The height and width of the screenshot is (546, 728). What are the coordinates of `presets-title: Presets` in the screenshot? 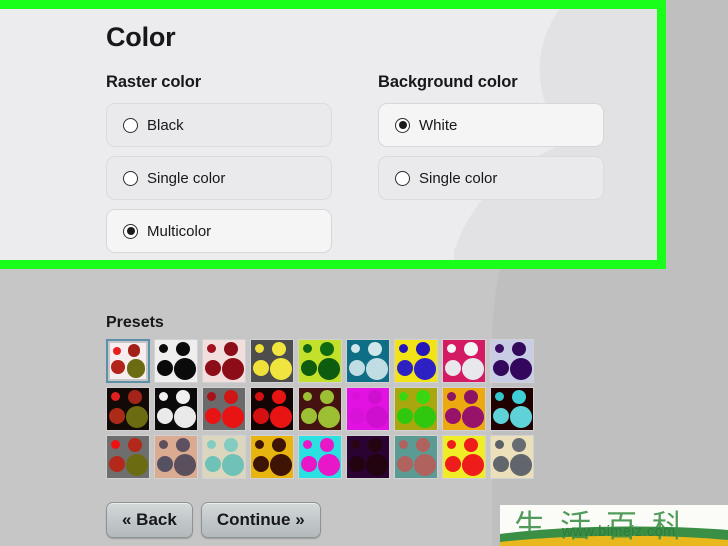 It's located at (135, 322).